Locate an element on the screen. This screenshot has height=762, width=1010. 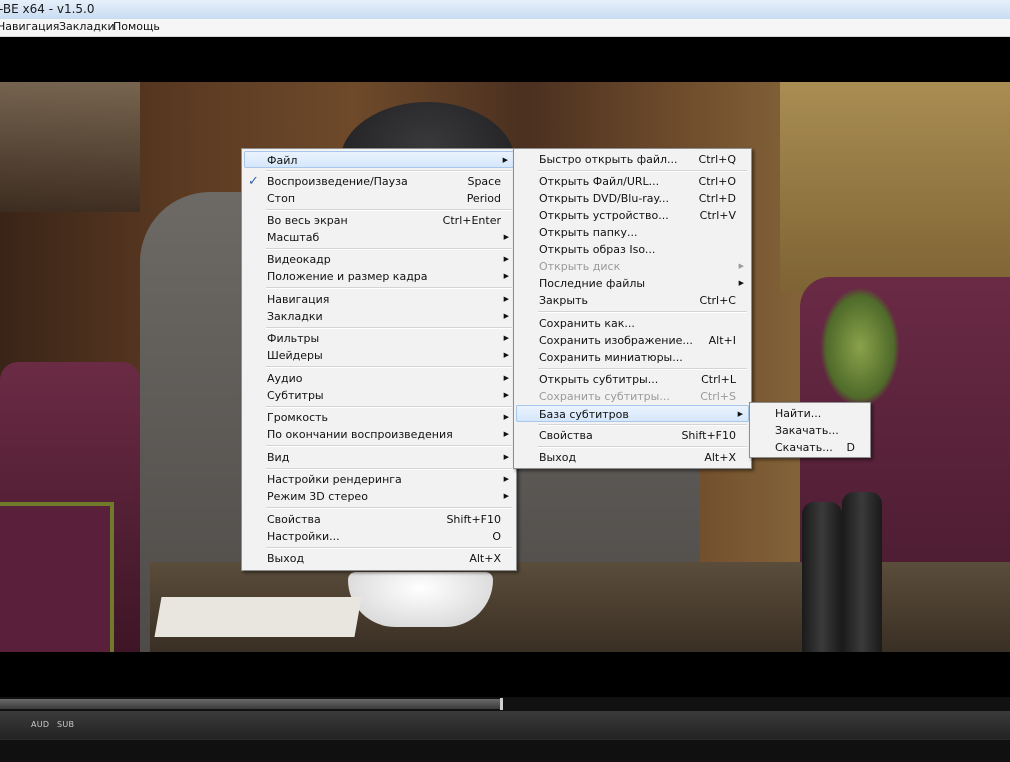
window-title: -BE x64 - v1.5.0 is located at coordinates (47, 9).